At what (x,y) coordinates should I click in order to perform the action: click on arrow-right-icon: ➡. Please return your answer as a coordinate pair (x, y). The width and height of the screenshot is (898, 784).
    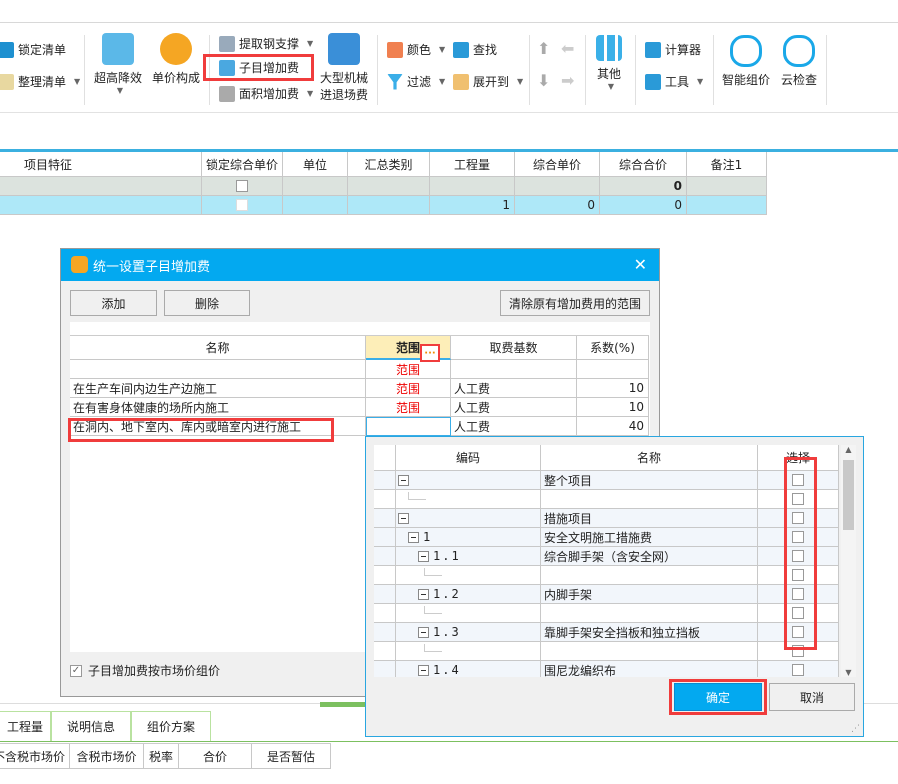
    Looking at the image, I should click on (567, 80).